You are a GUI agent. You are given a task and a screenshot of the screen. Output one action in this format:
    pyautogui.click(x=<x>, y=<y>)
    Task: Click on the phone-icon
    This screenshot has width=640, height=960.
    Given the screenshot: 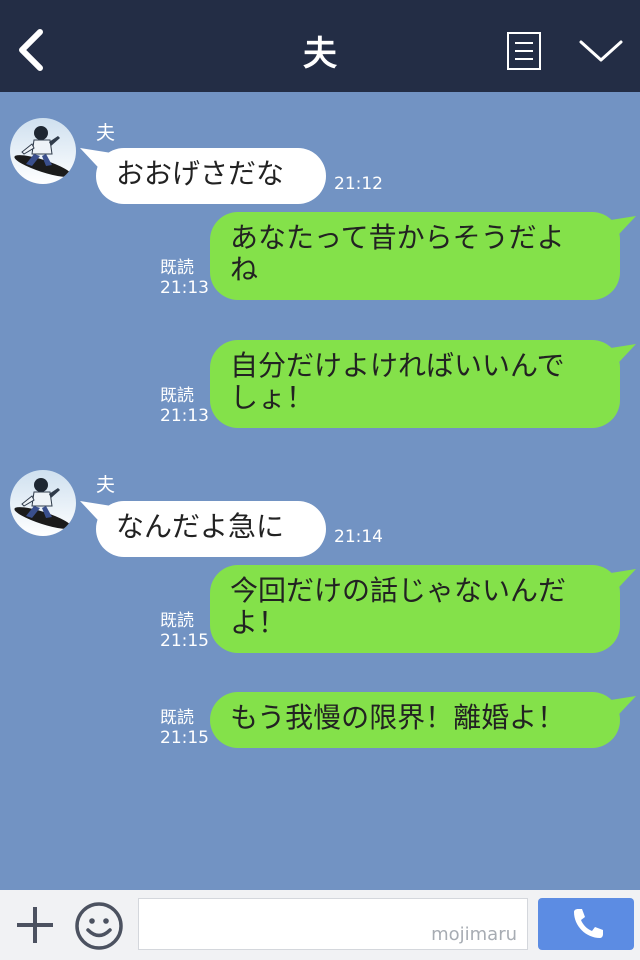 What is the action you would take?
    pyautogui.click(x=588, y=923)
    